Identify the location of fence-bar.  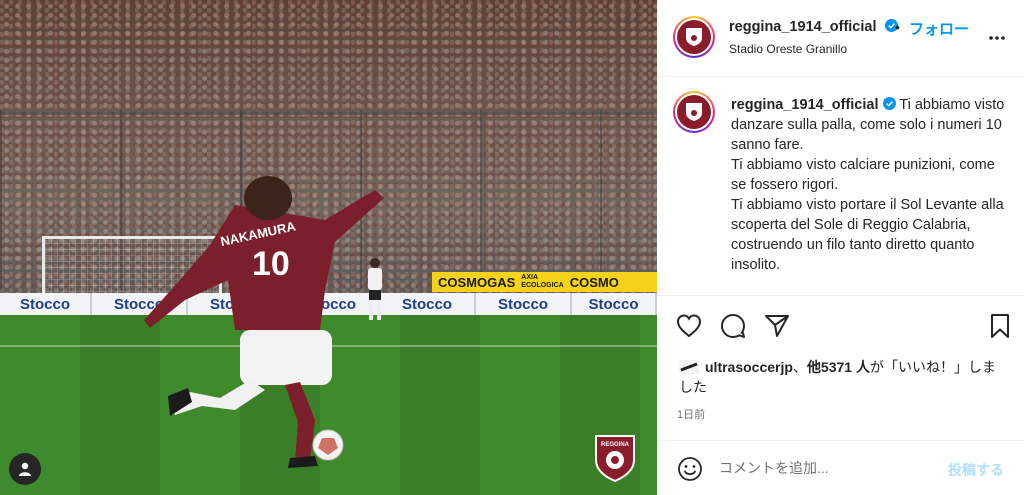
(328, 113).